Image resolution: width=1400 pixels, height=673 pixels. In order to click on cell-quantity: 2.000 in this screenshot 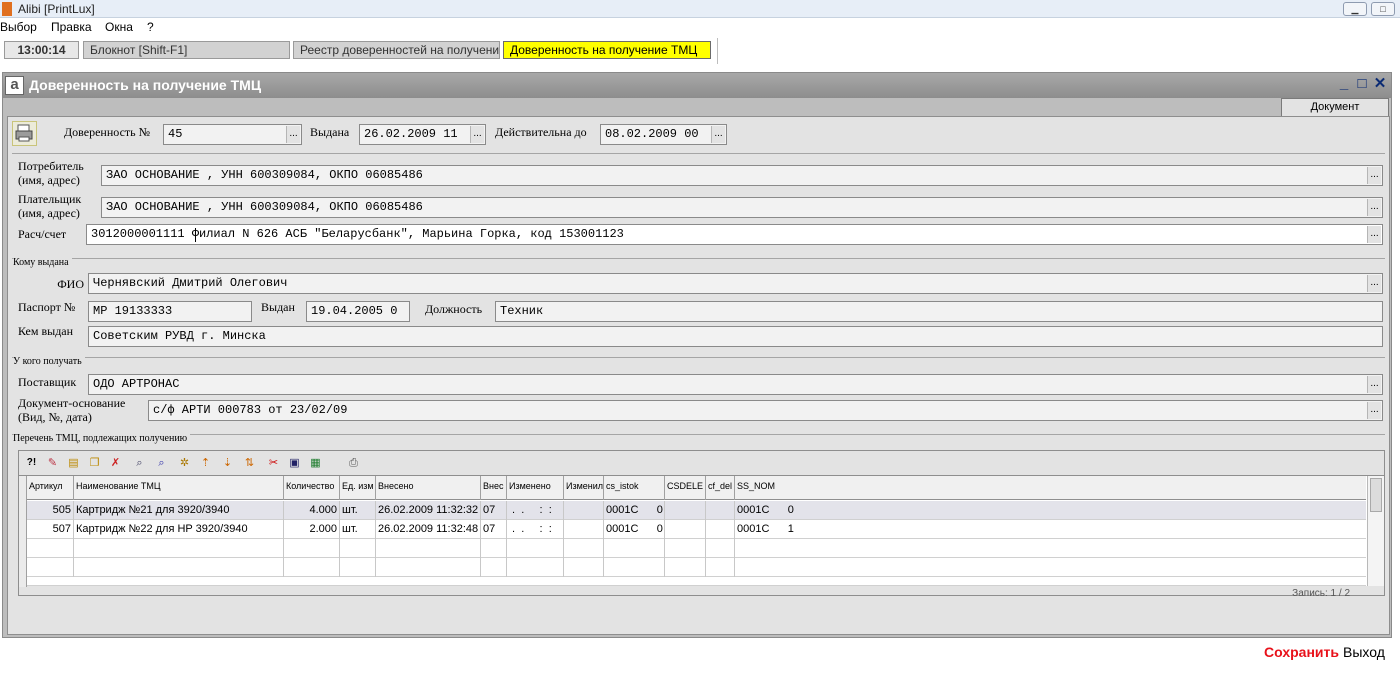, I will do `click(312, 529)`.